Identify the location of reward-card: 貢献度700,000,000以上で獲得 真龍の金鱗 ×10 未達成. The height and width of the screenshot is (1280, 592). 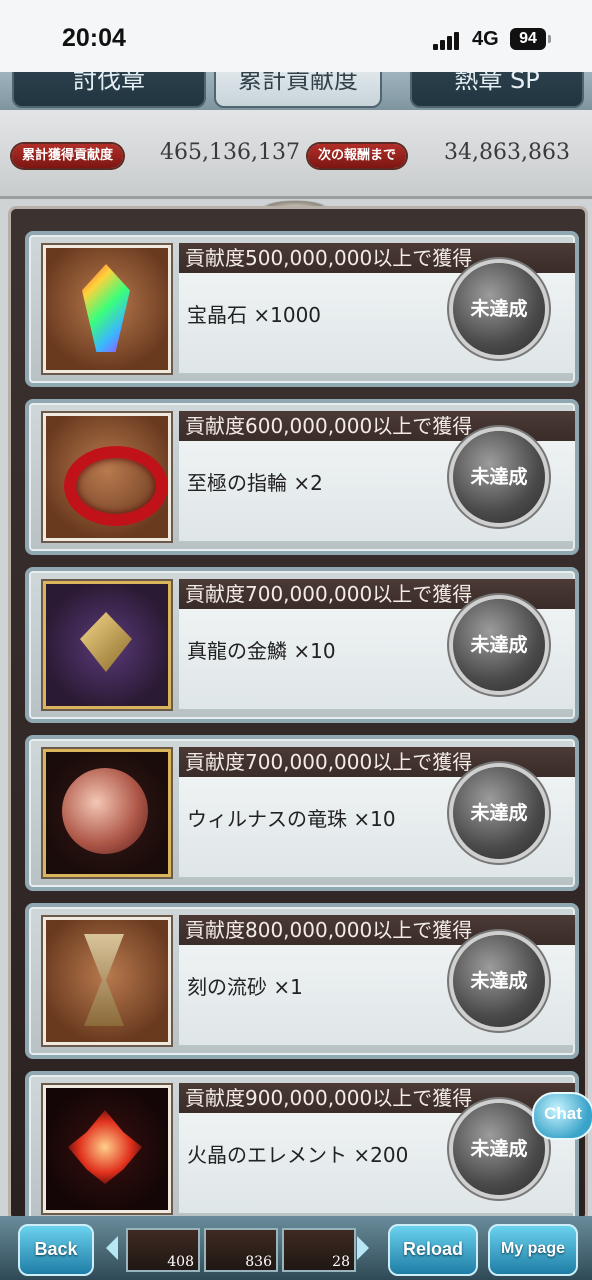
(302, 645).